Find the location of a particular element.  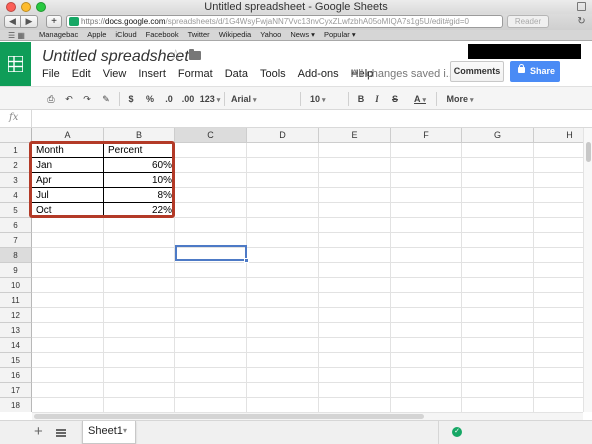

star-icon: ☆ is located at coordinates (175, 55).